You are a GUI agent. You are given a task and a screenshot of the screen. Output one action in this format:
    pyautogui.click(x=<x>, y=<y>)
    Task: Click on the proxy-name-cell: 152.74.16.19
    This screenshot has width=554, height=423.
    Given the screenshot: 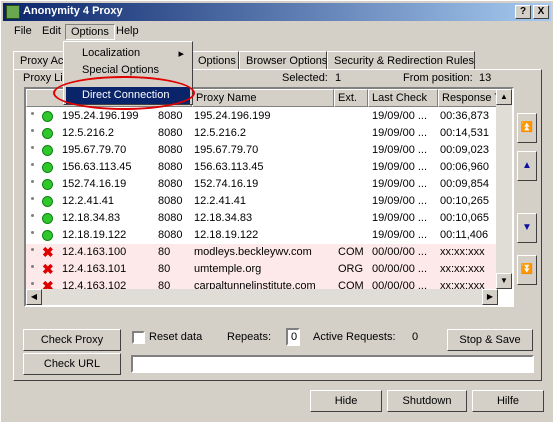 What is the action you would take?
    pyautogui.click(x=226, y=184)
    